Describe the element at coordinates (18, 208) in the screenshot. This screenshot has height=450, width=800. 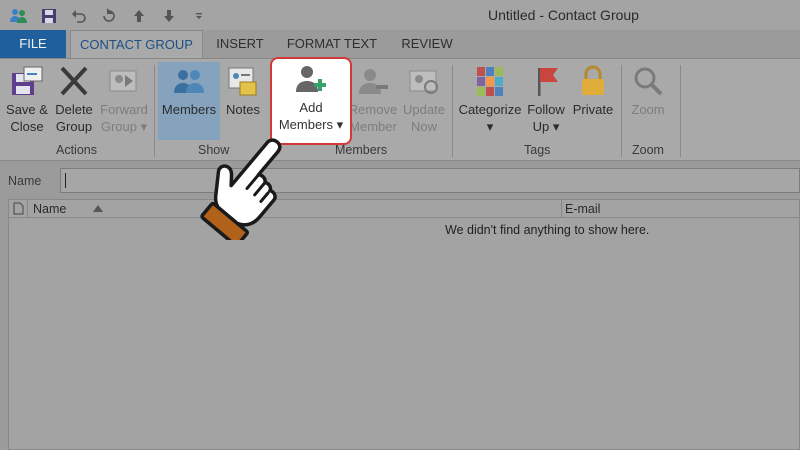
I see `document-icon` at that location.